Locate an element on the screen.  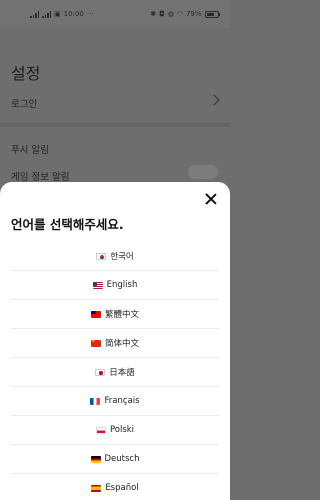
status-dots: ··· is located at coordinates (90, 14).